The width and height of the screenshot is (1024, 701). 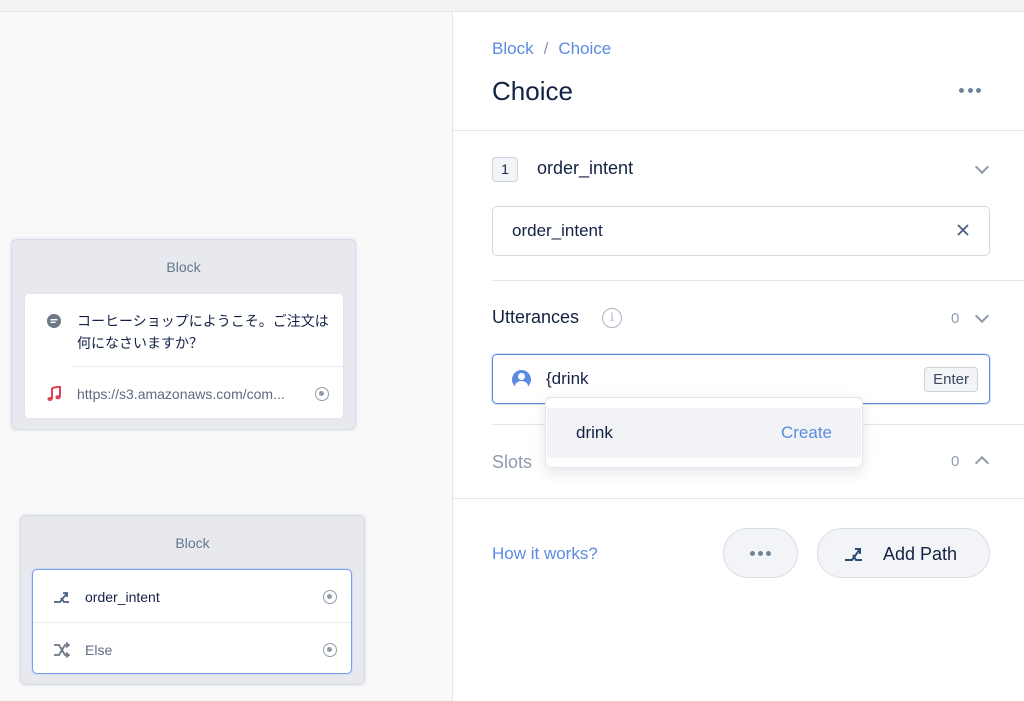 What do you see at coordinates (513, 49) in the screenshot?
I see `breadcrumb-parent: Block` at bounding box center [513, 49].